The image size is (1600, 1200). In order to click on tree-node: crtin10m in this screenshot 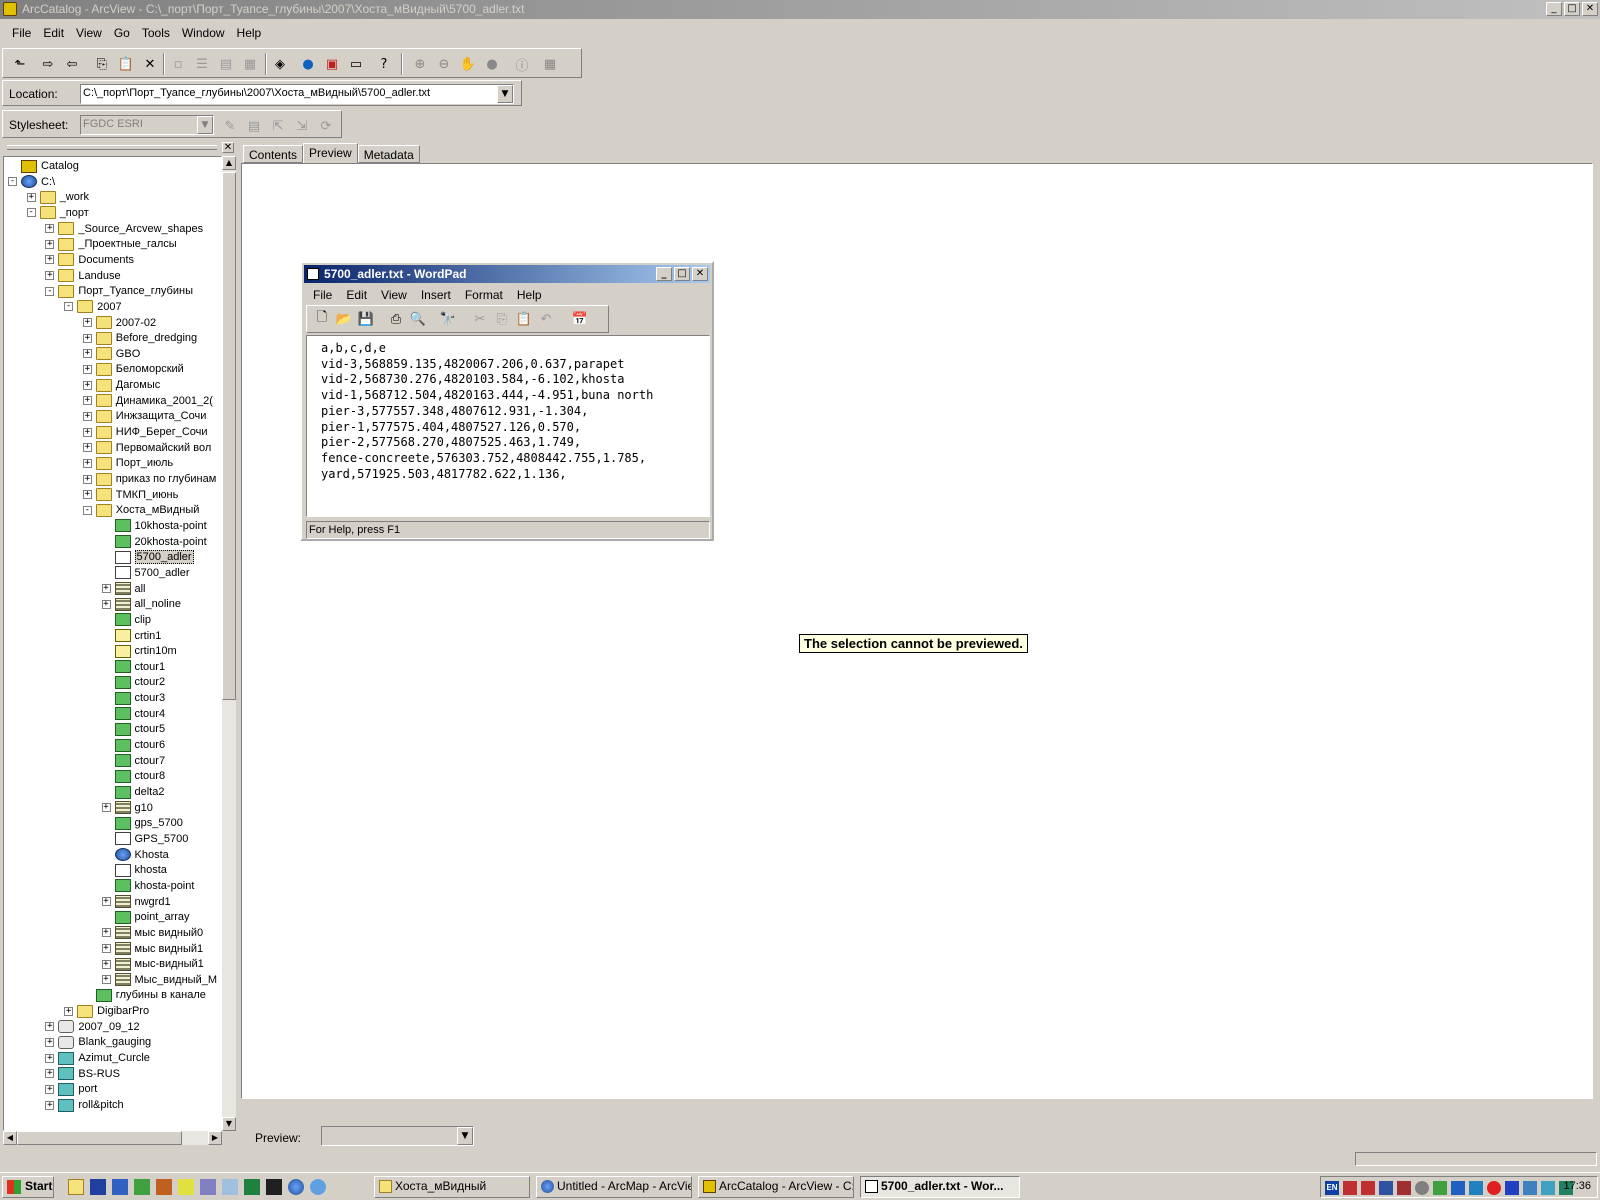, I will do `click(139, 651)`.